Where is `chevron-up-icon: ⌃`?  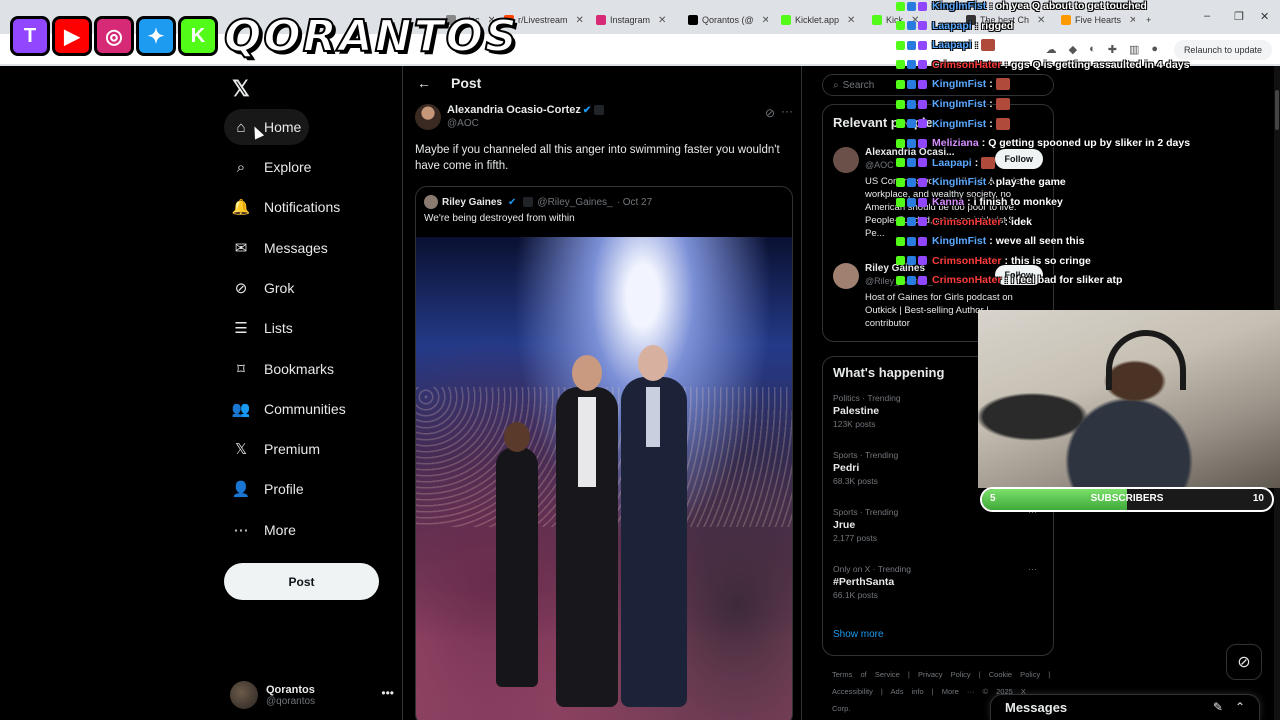
chevron-up-icon: ⌃ is located at coordinates (1240, 707).